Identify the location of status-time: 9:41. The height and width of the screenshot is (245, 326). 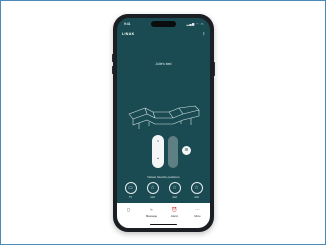
(127, 24).